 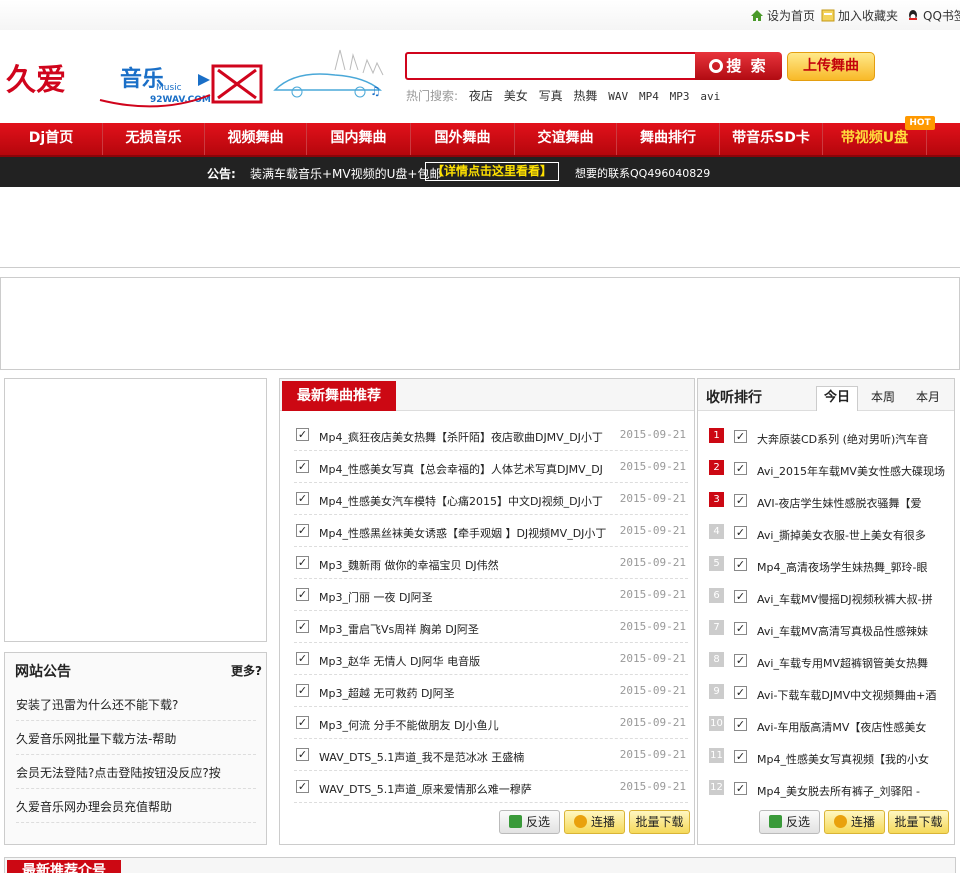 I want to click on rank-song-title: Avi_2015年车载MV美女性感大碟现场, so click(x=851, y=471).